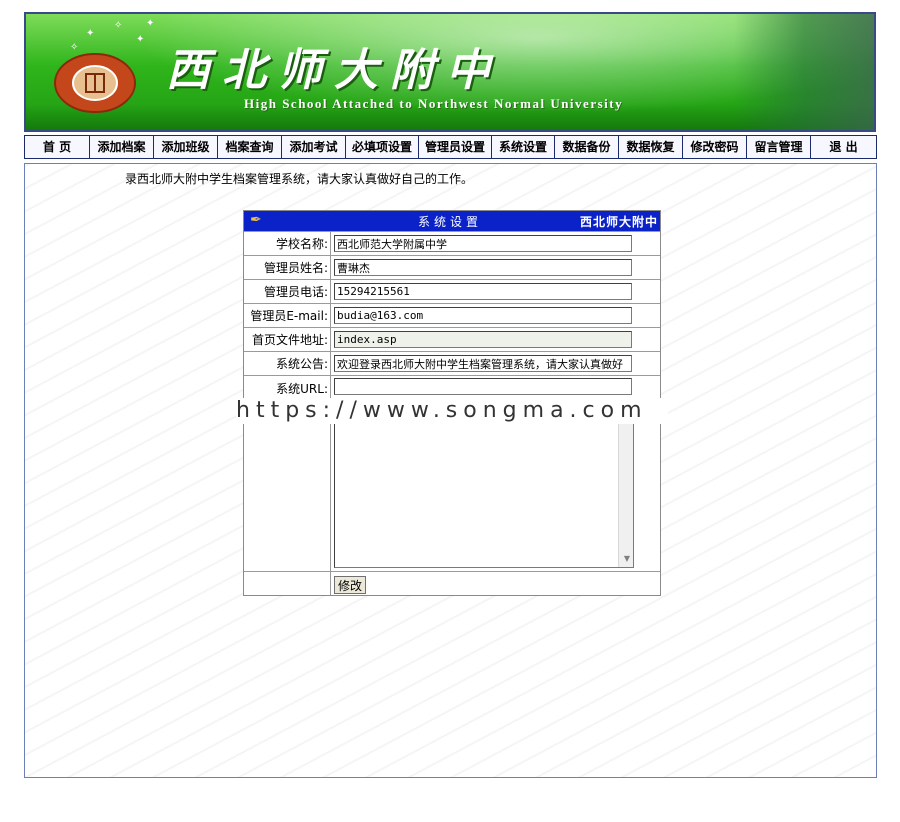 The image size is (900, 822). What do you see at coordinates (483, 315) in the screenshot?
I see `admin-email-field` at bounding box center [483, 315].